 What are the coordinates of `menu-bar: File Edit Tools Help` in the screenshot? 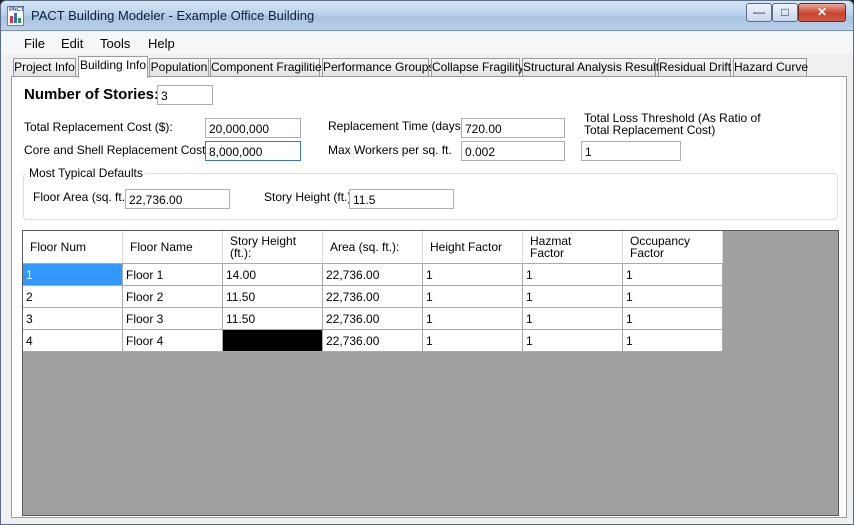 It's located at (427, 43).